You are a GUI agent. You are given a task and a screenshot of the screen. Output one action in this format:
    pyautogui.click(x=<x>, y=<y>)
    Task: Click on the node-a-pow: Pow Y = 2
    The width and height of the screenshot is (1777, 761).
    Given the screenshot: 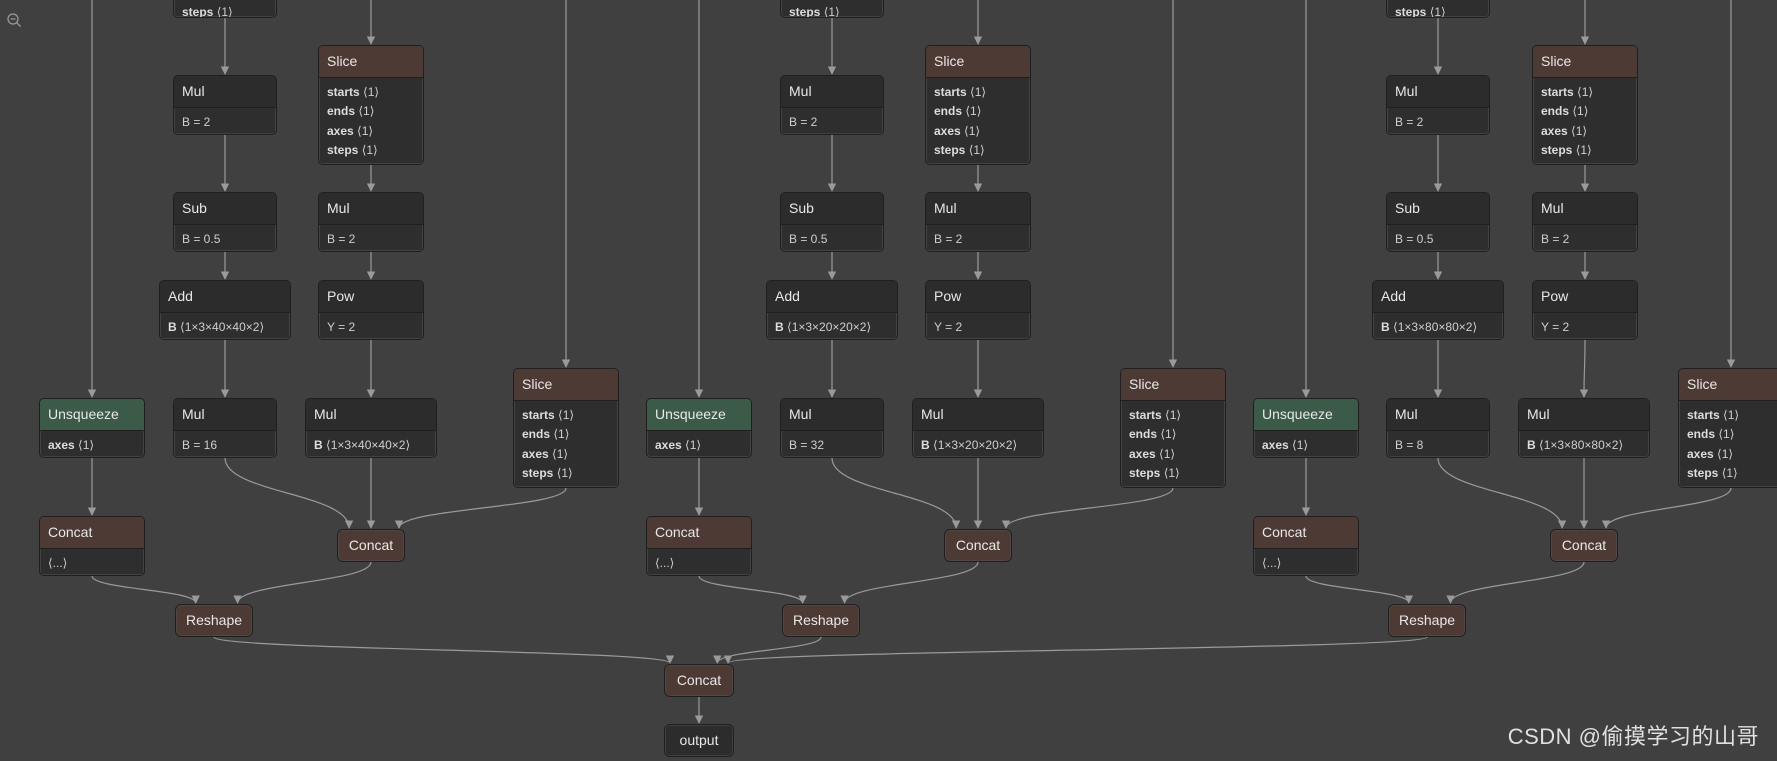 What is the action you would take?
    pyautogui.click(x=371, y=310)
    